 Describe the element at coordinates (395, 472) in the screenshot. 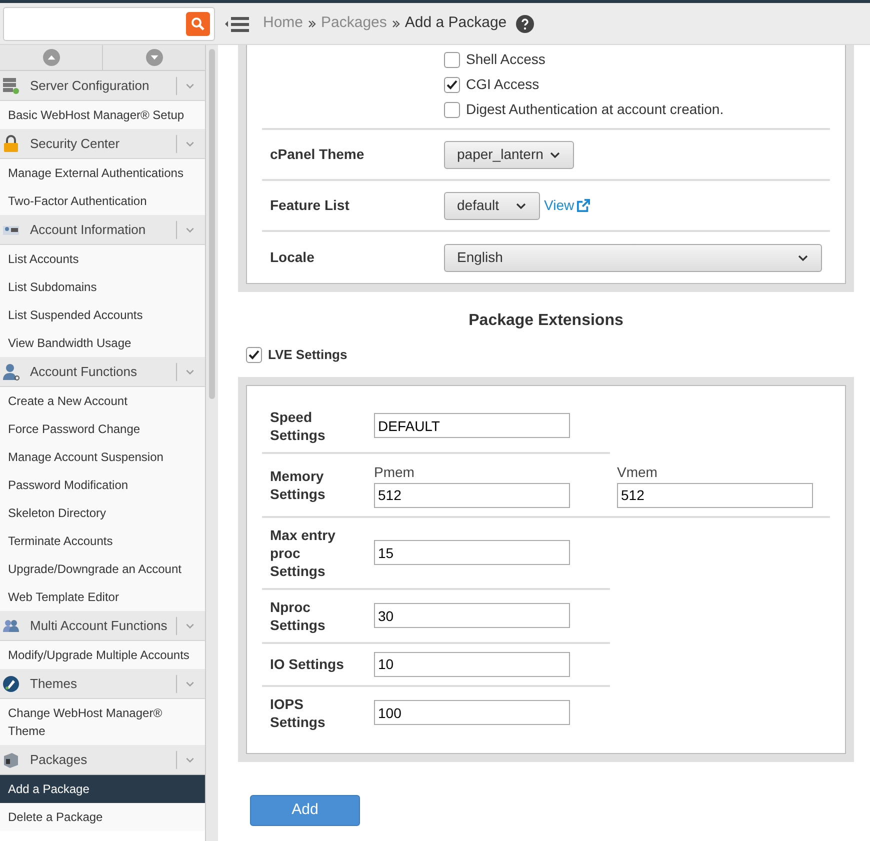

I see `field-caption: Pmem` at that location.